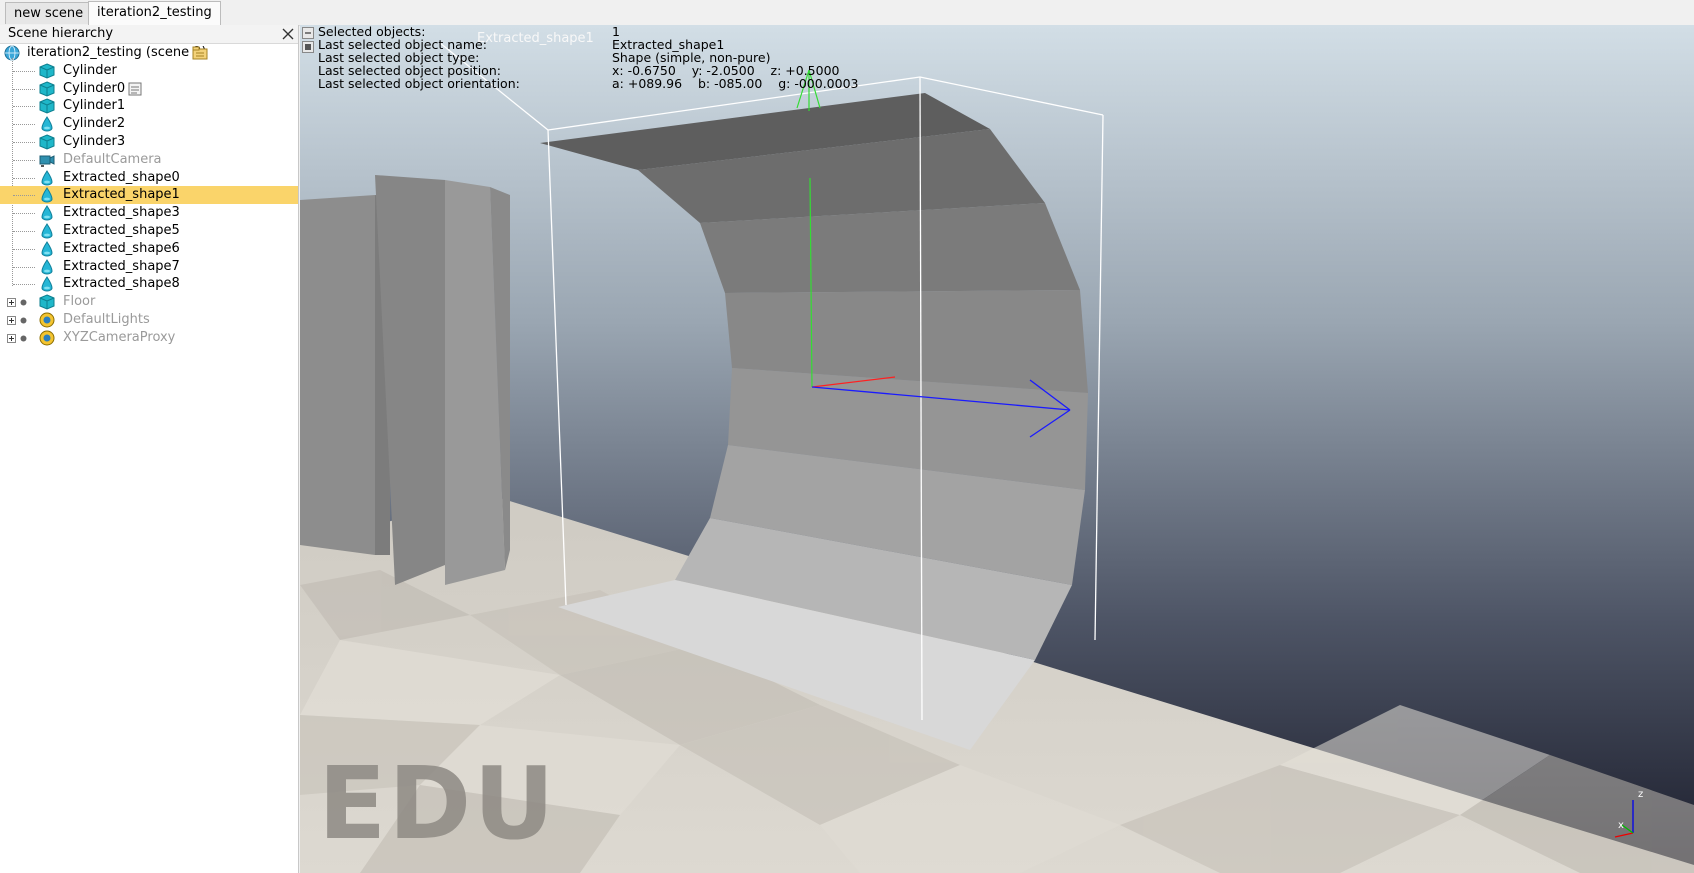 This screenshot has width=1694, height=873. Describe the element at coordinates (1621, 825) in the screenshot. I see `svg-text: x` at that location.